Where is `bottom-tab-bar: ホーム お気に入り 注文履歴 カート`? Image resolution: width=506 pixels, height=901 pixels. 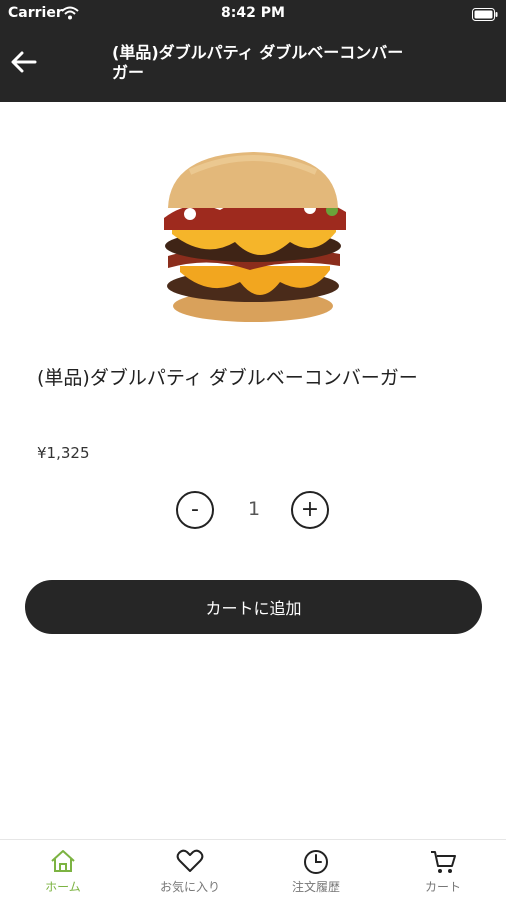 bottom-tab-bar: ホーム お気に入り 注文履歴 カート is located at coordinates (253, 870).